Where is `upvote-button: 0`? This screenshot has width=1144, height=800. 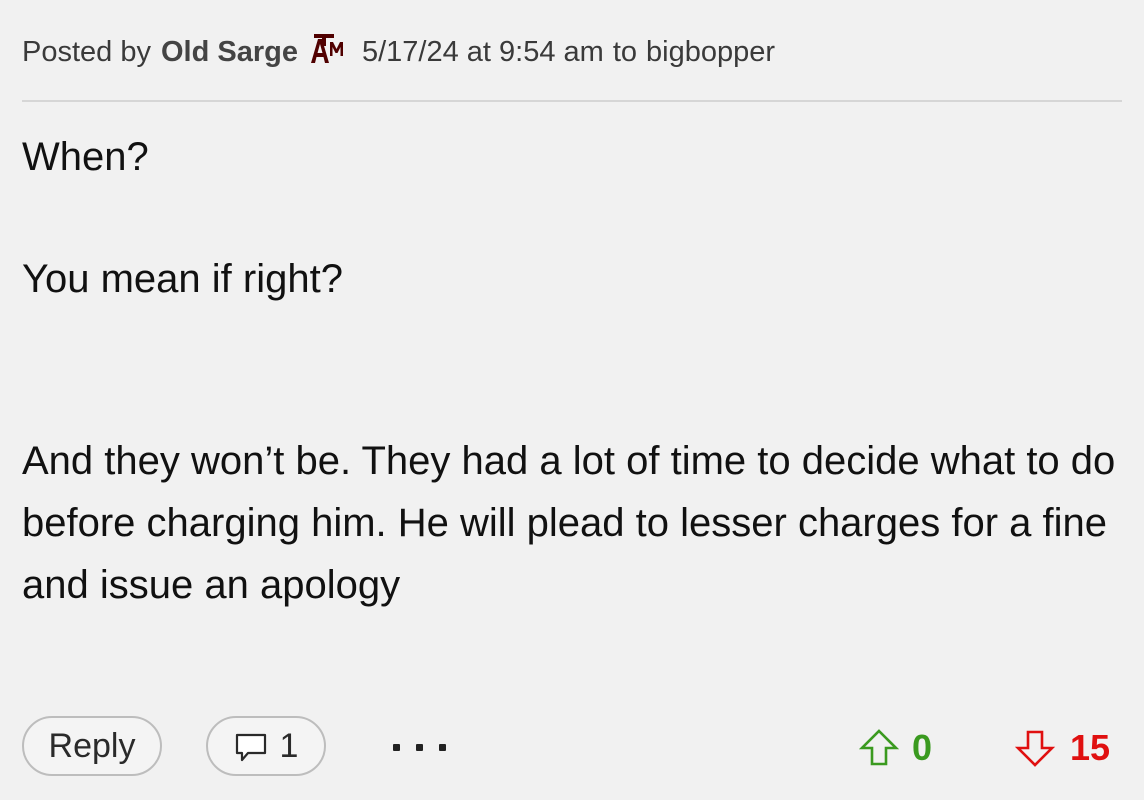
upvote-button: 0 is located at coordinates (895, 748).